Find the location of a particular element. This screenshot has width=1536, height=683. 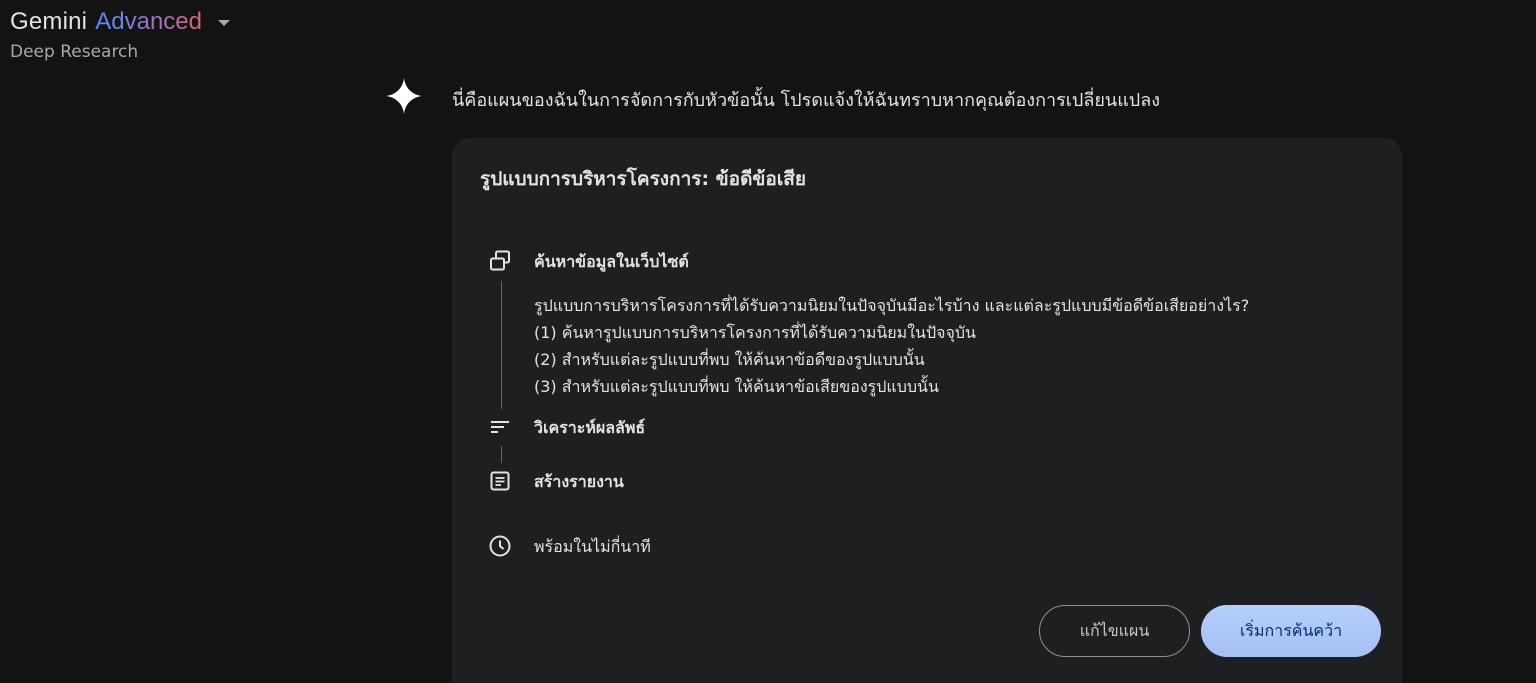

brand-tier: Advanced is located at coordinates (148, 21).